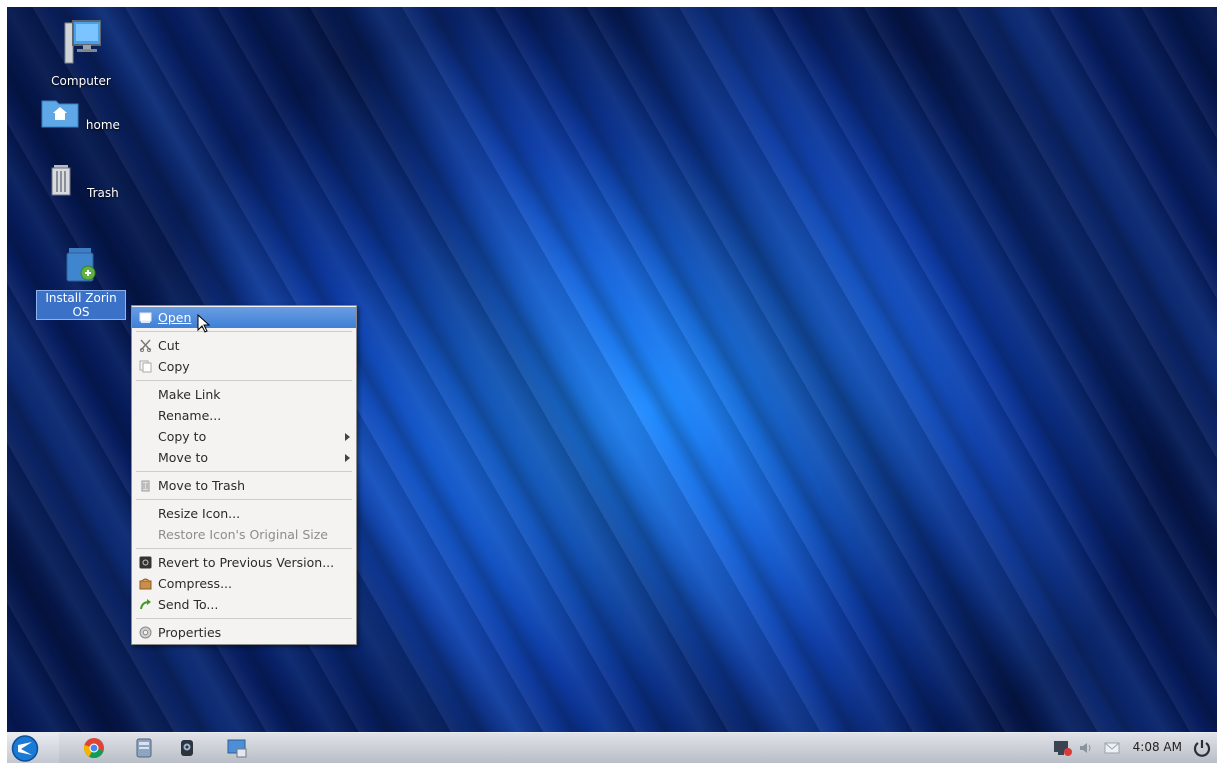  What do you see at coordinates (244, 345) in the screenshot?
I see `menu-item-cut: Cut` at bounding box center [244, 345].